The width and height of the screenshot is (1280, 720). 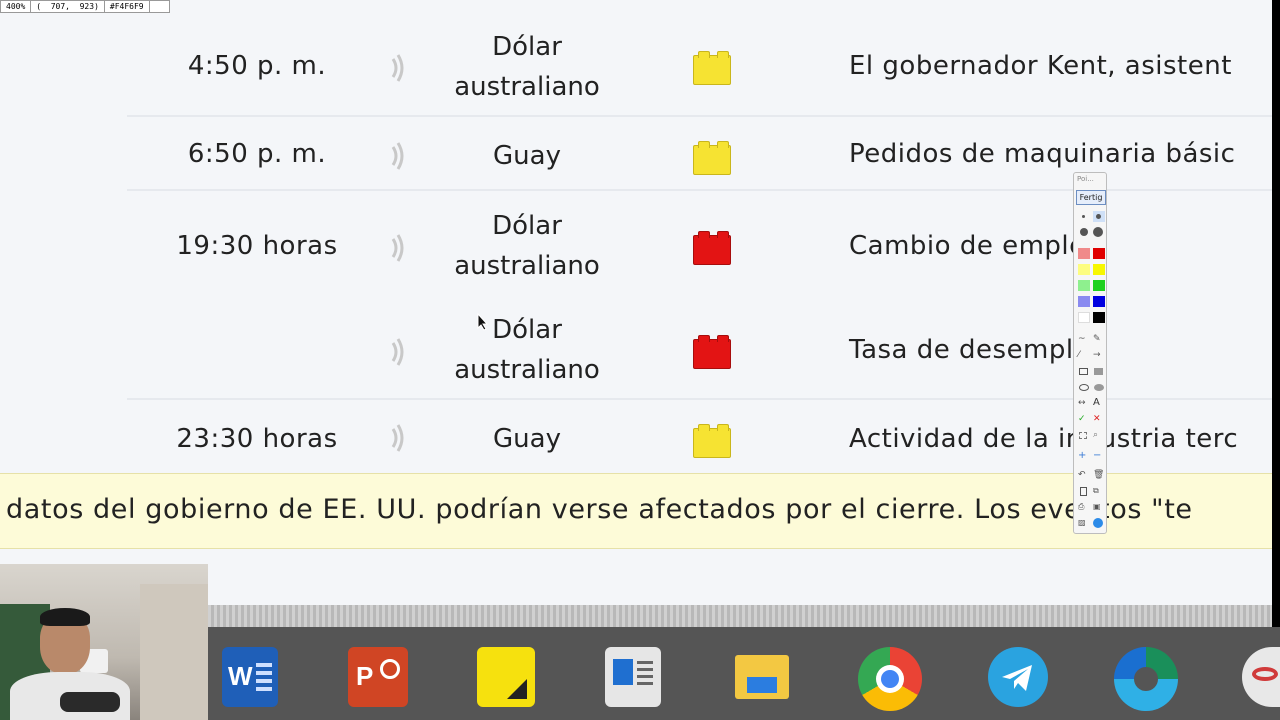 I want to click on news-icon, so click(x=633, y=677).